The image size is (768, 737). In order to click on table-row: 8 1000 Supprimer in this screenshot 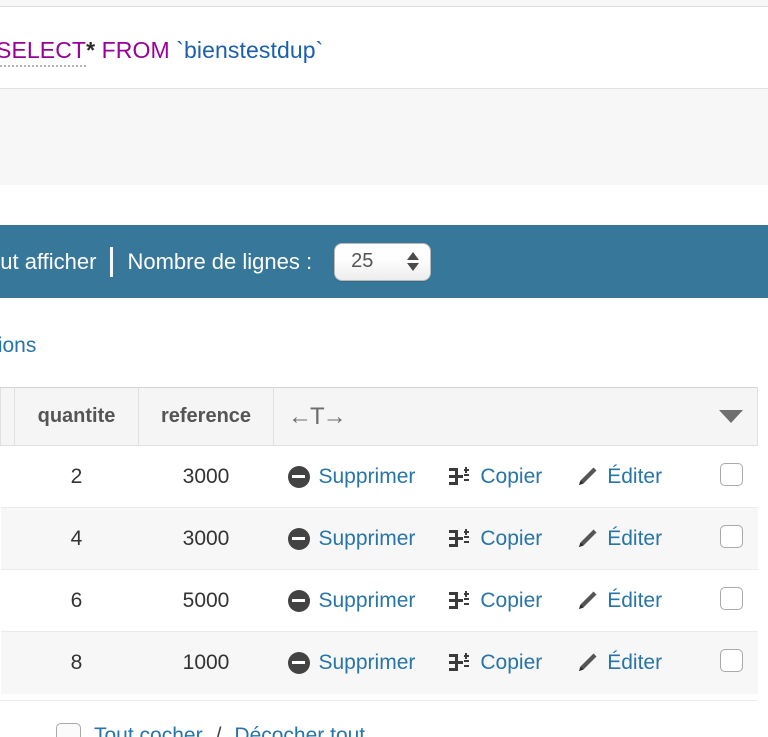, I will do `click(379, 663)`.